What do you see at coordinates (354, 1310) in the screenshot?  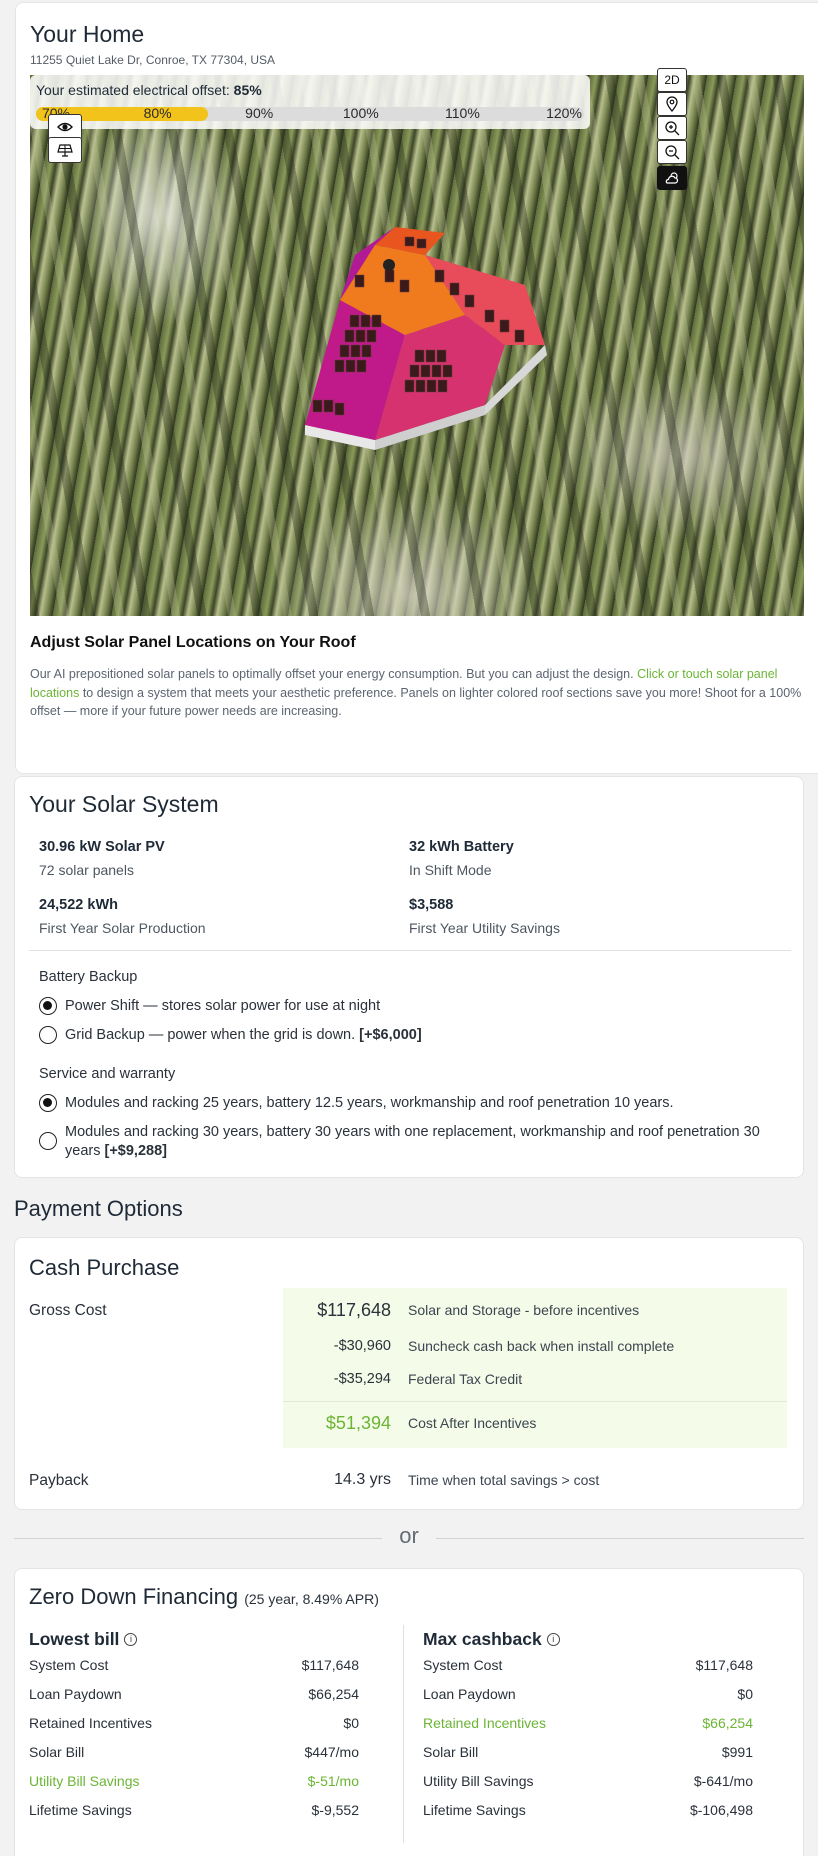 I see `gross-cost-value: $117,648` at bounding box center [354, 1310].